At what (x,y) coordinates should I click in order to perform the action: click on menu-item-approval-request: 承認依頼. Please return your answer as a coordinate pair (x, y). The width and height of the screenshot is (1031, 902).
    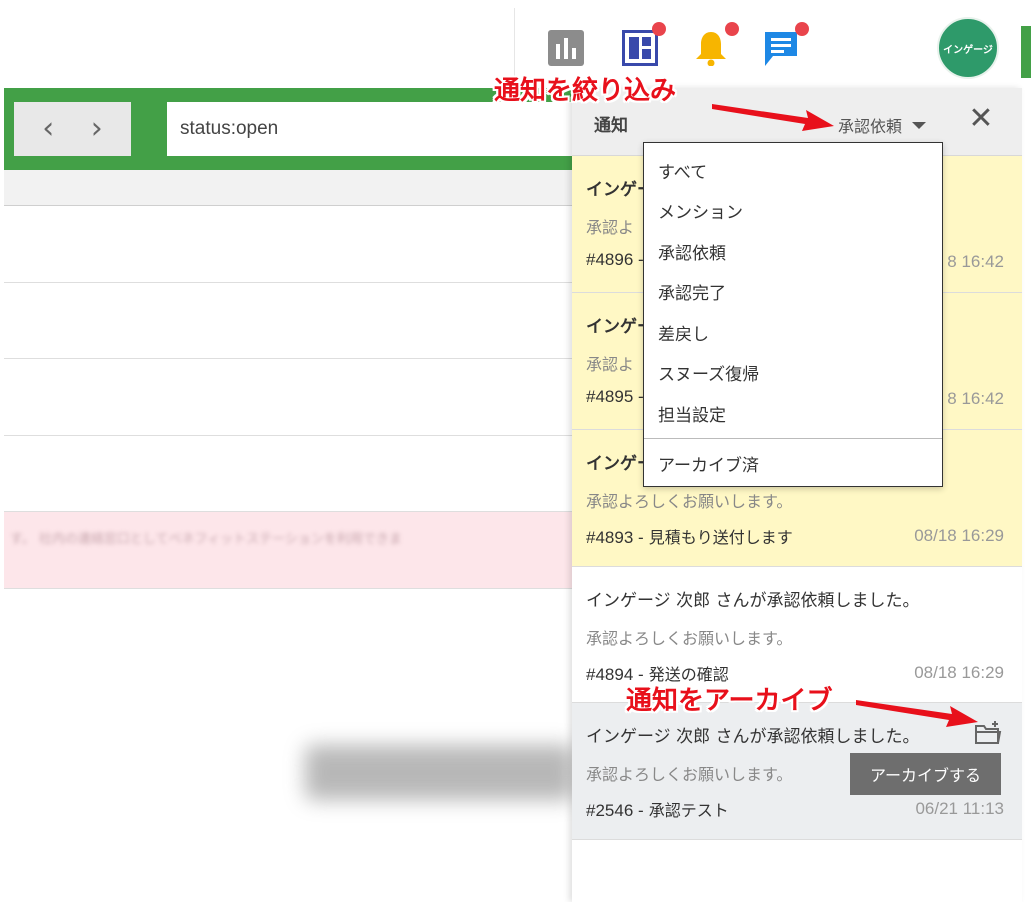
    Looking at the image, I should click on (692, 251).